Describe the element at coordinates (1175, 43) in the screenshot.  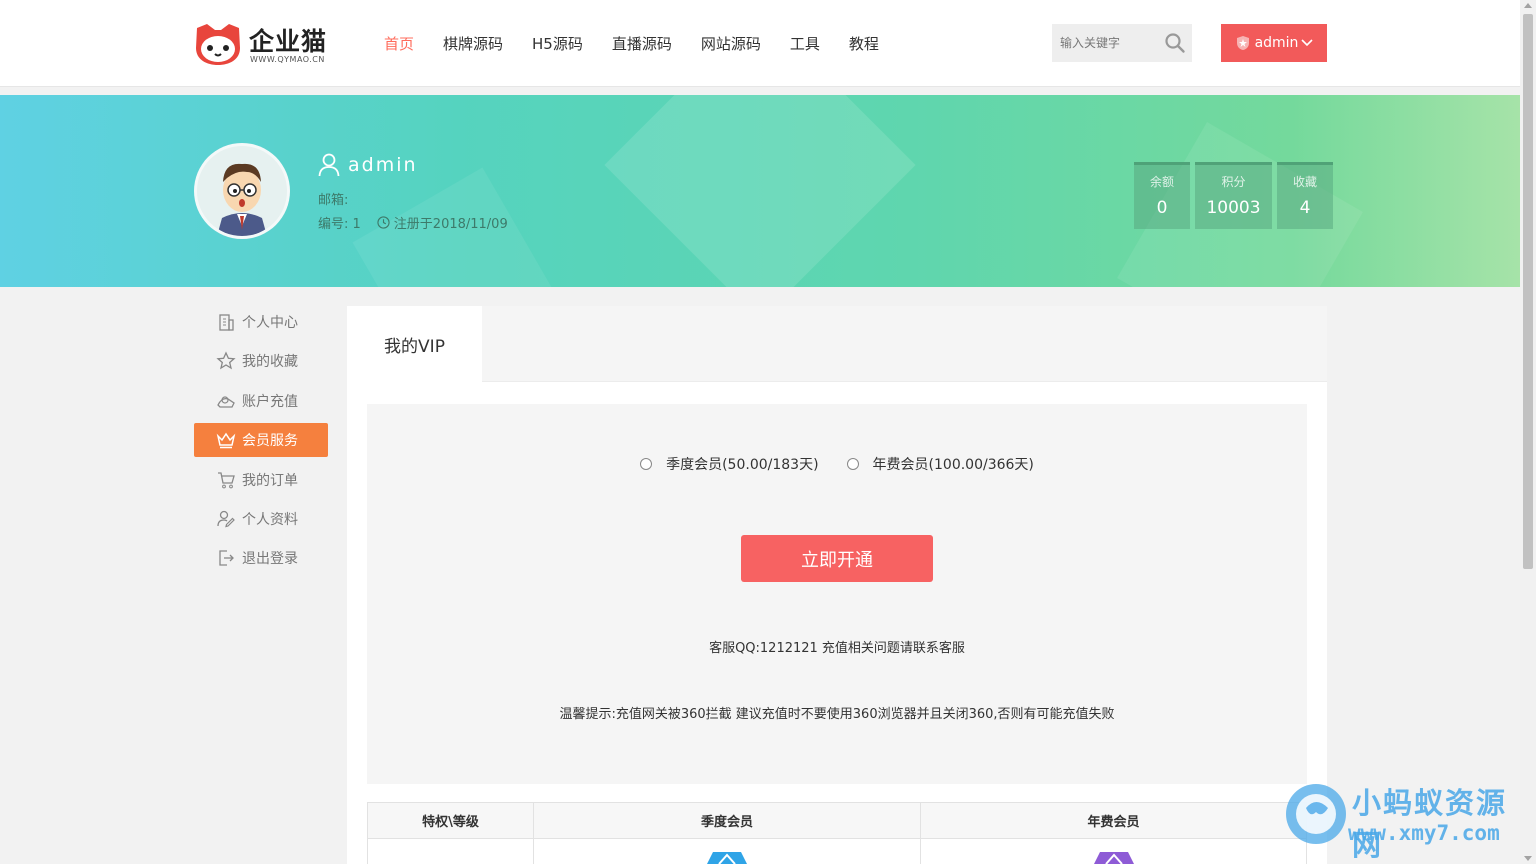
I see `search-icon` at that location.